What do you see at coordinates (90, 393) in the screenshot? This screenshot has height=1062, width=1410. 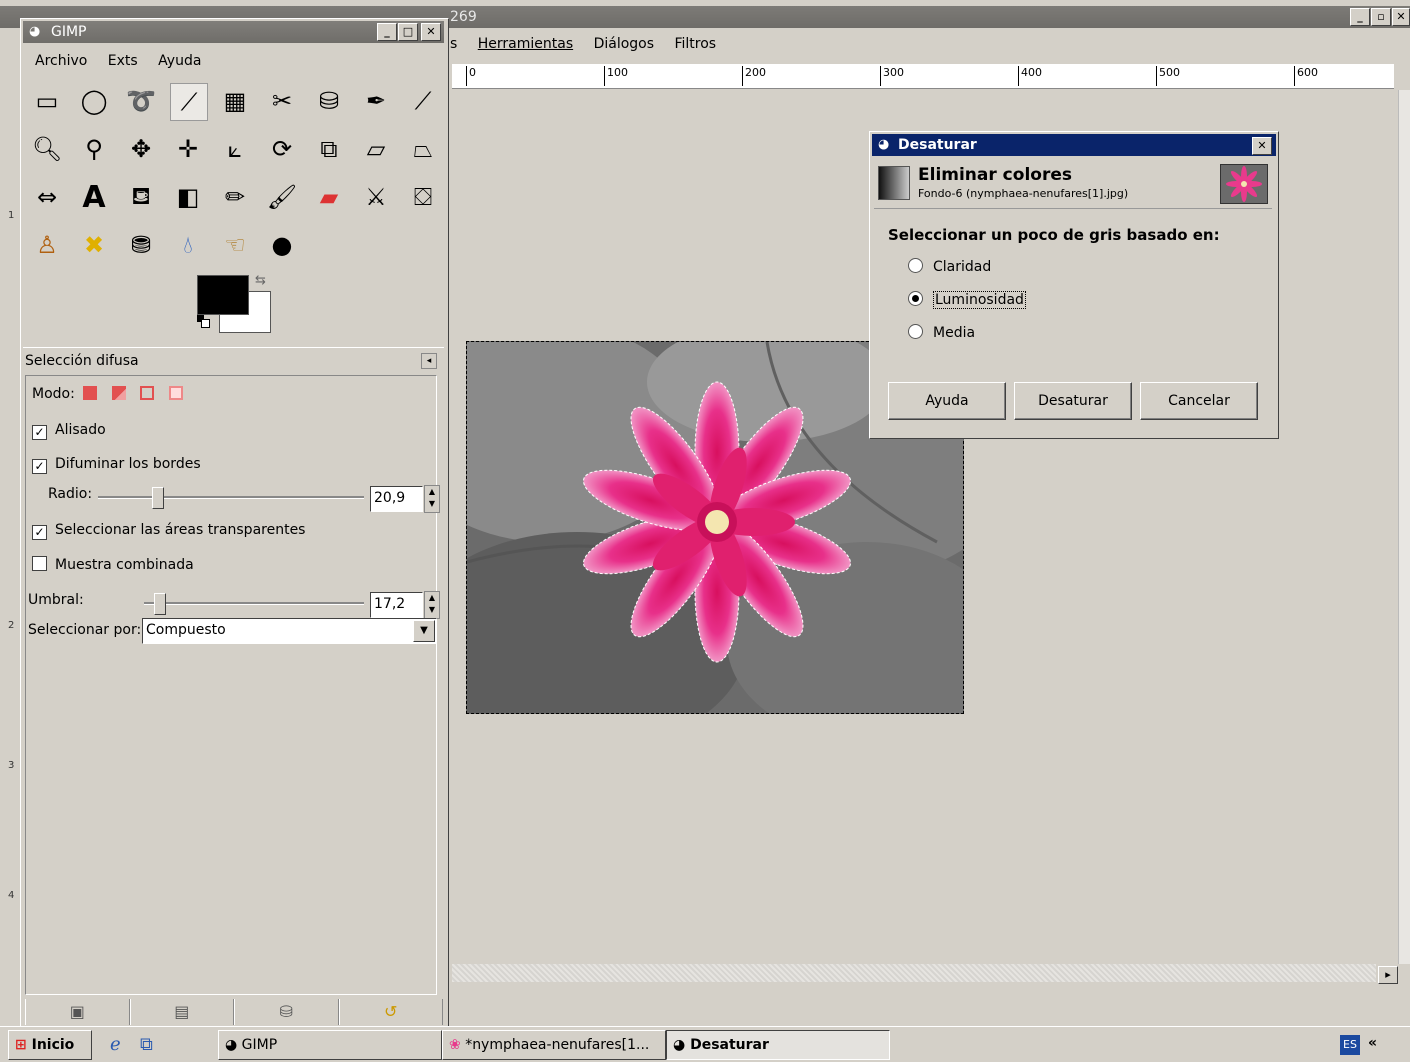 I see `mode-replace-icon` at bounding box center [90, 393].